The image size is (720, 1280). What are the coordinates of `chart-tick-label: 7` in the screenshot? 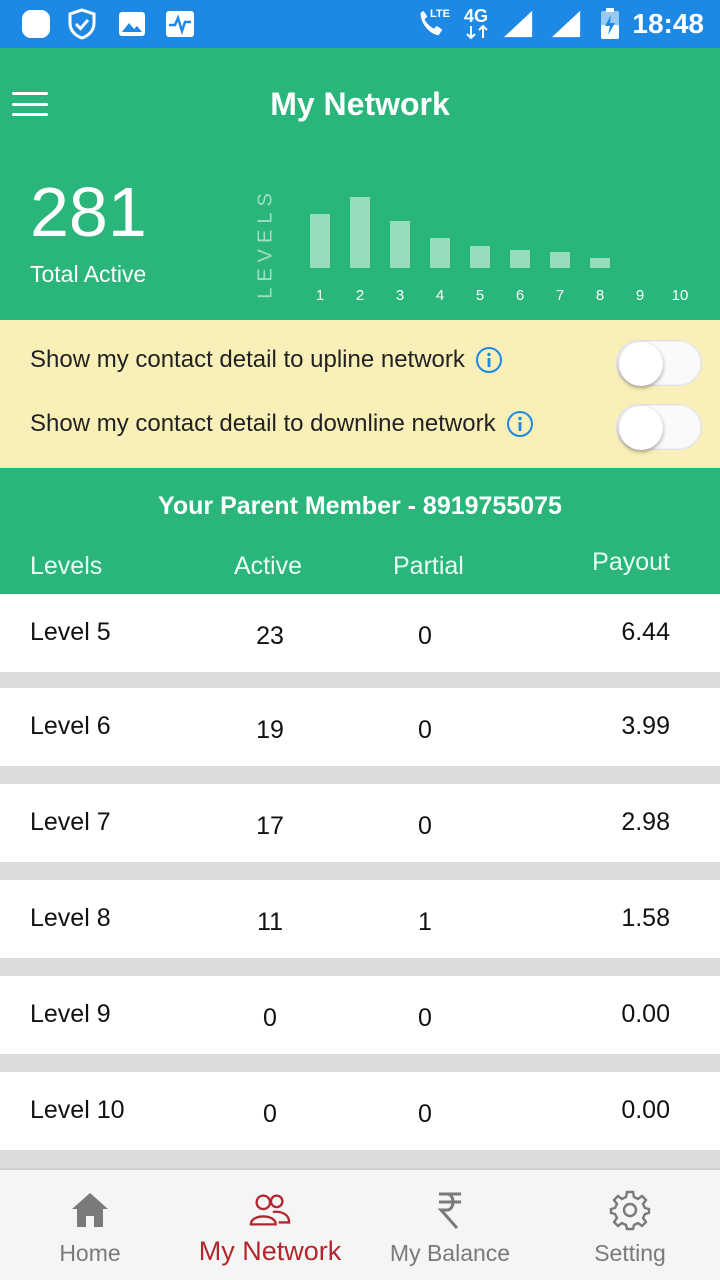 It's located at (560, 295).